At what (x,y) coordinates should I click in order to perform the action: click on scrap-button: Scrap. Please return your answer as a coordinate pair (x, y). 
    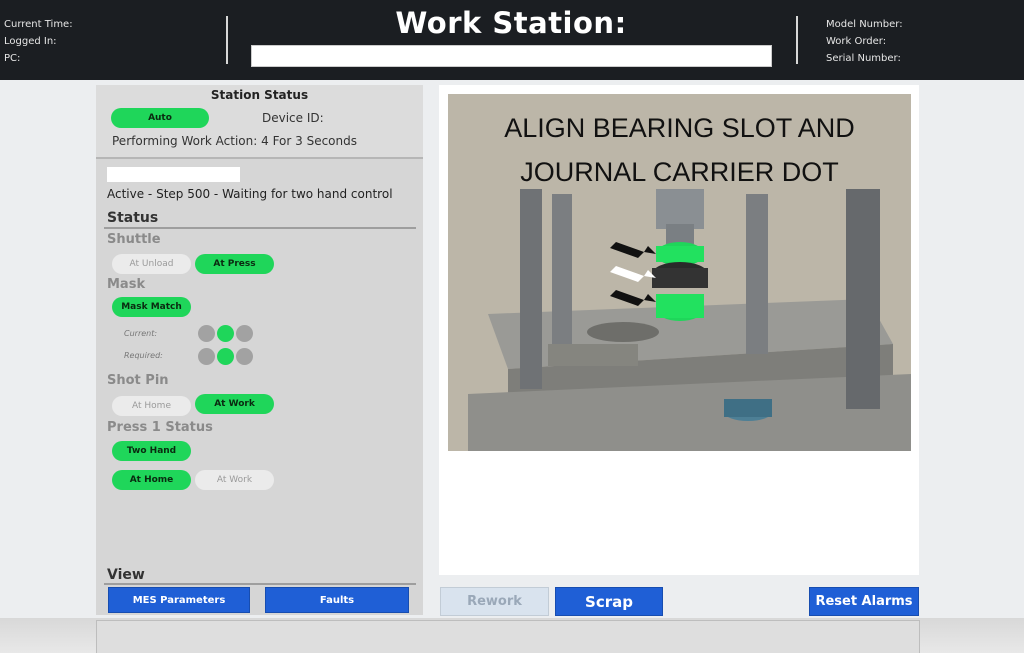
    Looking at the image, I should click on (609, 601).